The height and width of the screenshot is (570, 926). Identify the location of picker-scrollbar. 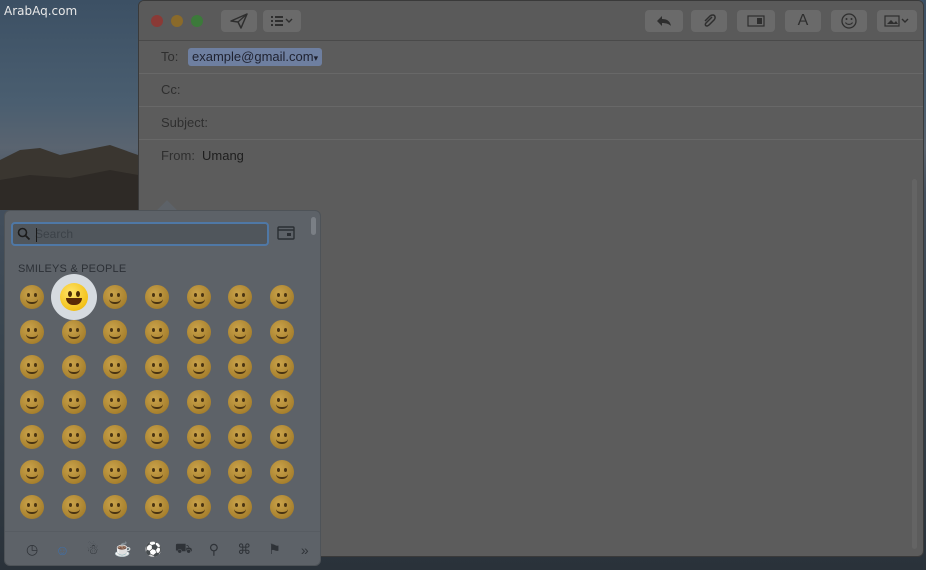
(313, 226).